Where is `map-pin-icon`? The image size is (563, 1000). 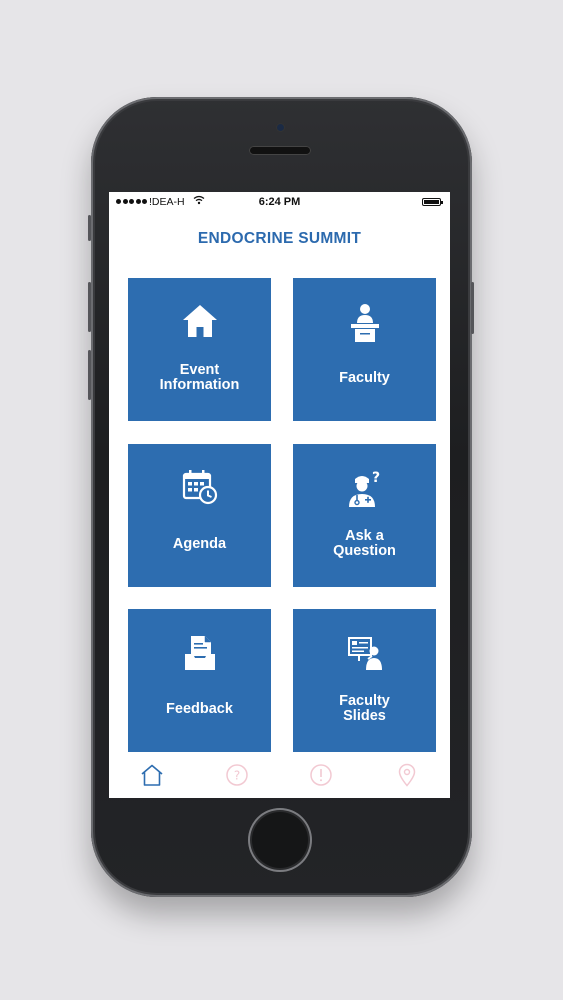 map-pin-icon is located at coordinates (407, 777).